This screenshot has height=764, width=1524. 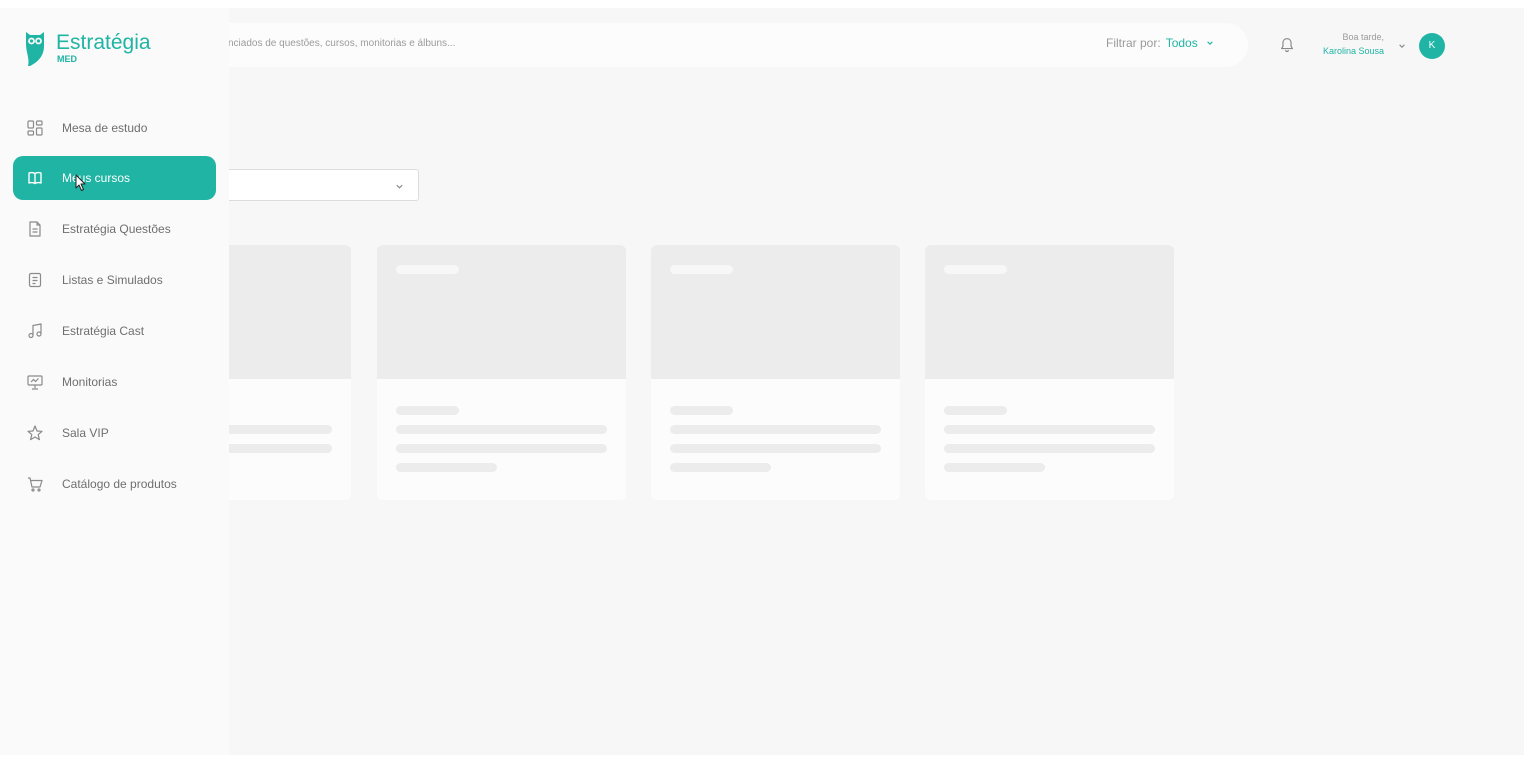 I want to click on sidebar-item-estrategia-questoes: Estratégia Questões, so click(x=114, y=229).